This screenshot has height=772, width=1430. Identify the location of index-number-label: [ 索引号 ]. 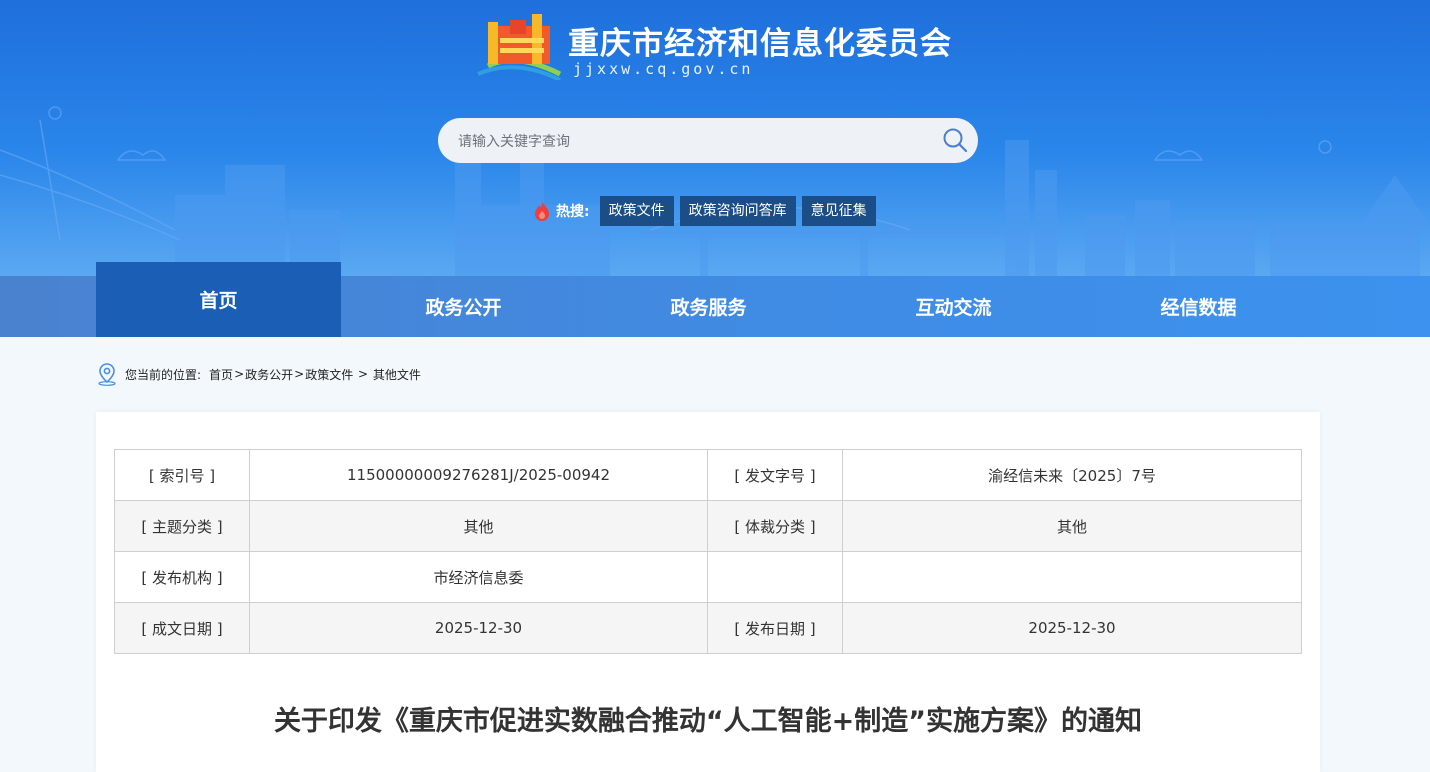
(182, 475).